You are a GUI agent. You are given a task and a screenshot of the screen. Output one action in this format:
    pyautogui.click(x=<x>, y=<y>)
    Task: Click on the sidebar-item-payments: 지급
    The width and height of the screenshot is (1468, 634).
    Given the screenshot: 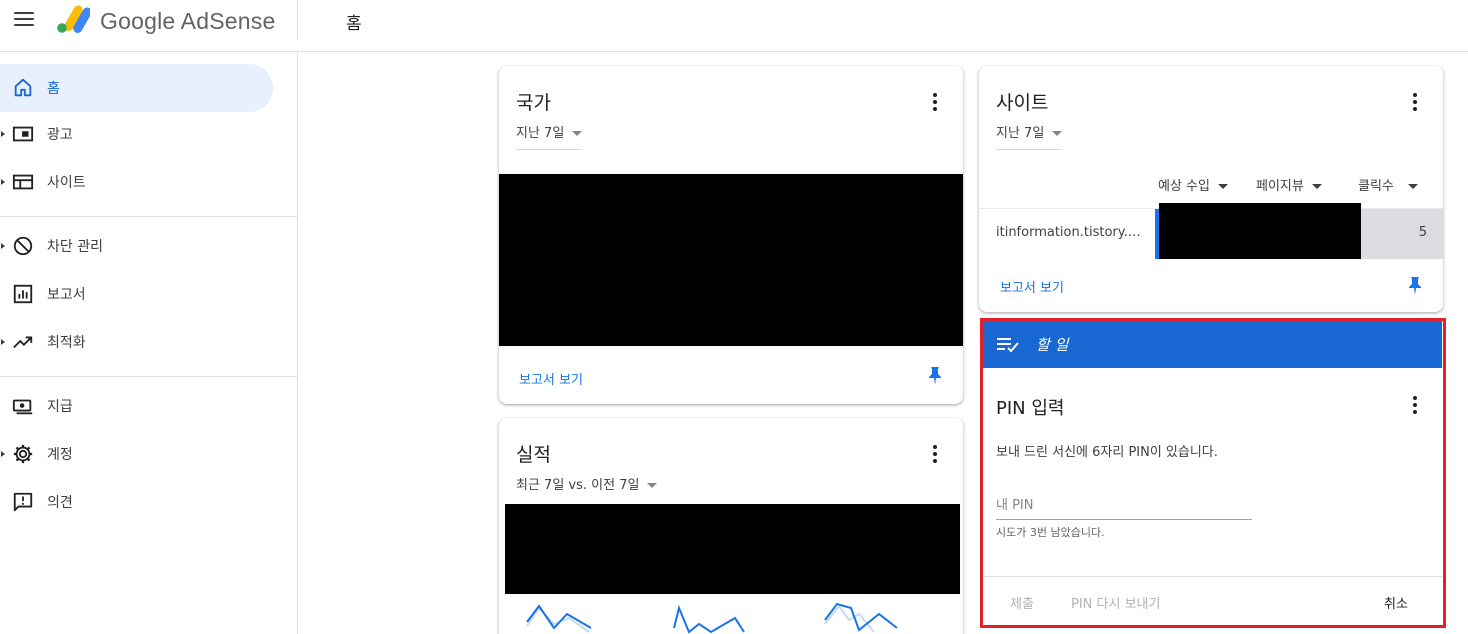 What is the action you would take?
    pyautogui.click(x=136, y=406)
    